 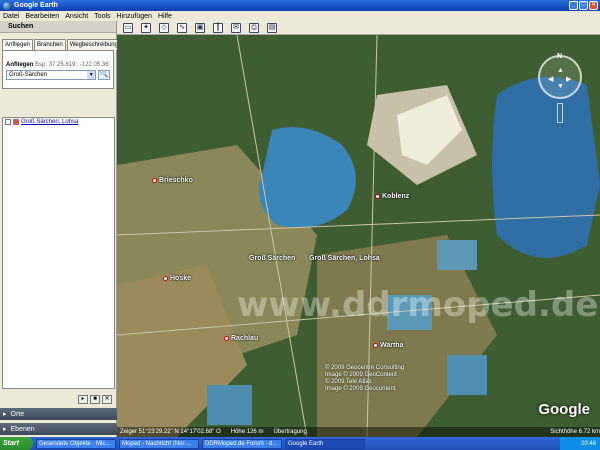 I want to click on place-label: Brieschko, so click(x=172, y=180).